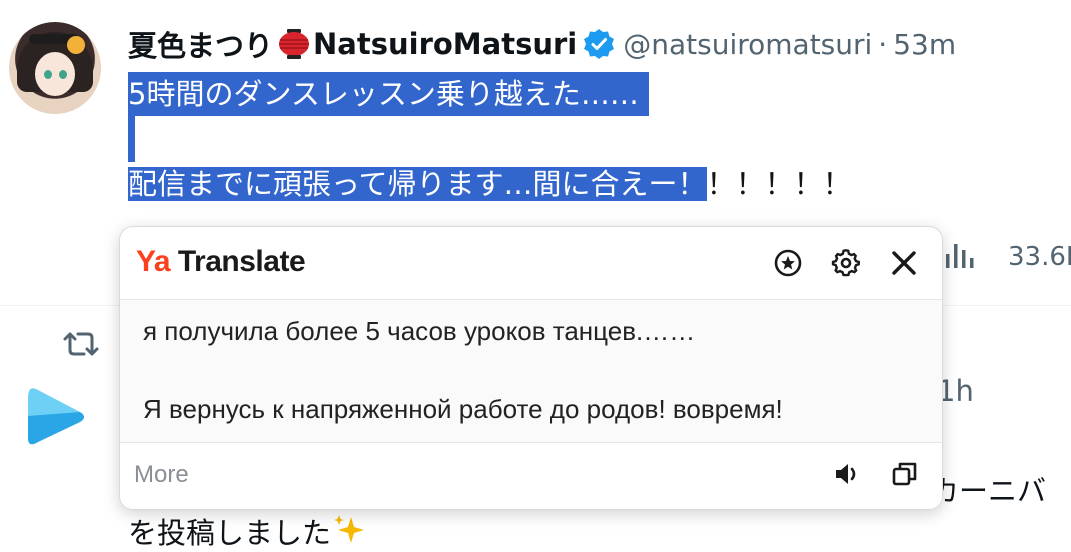  Describe the element at coordinates (55, 416) in the screenshot. I see `video-icon` at that location.